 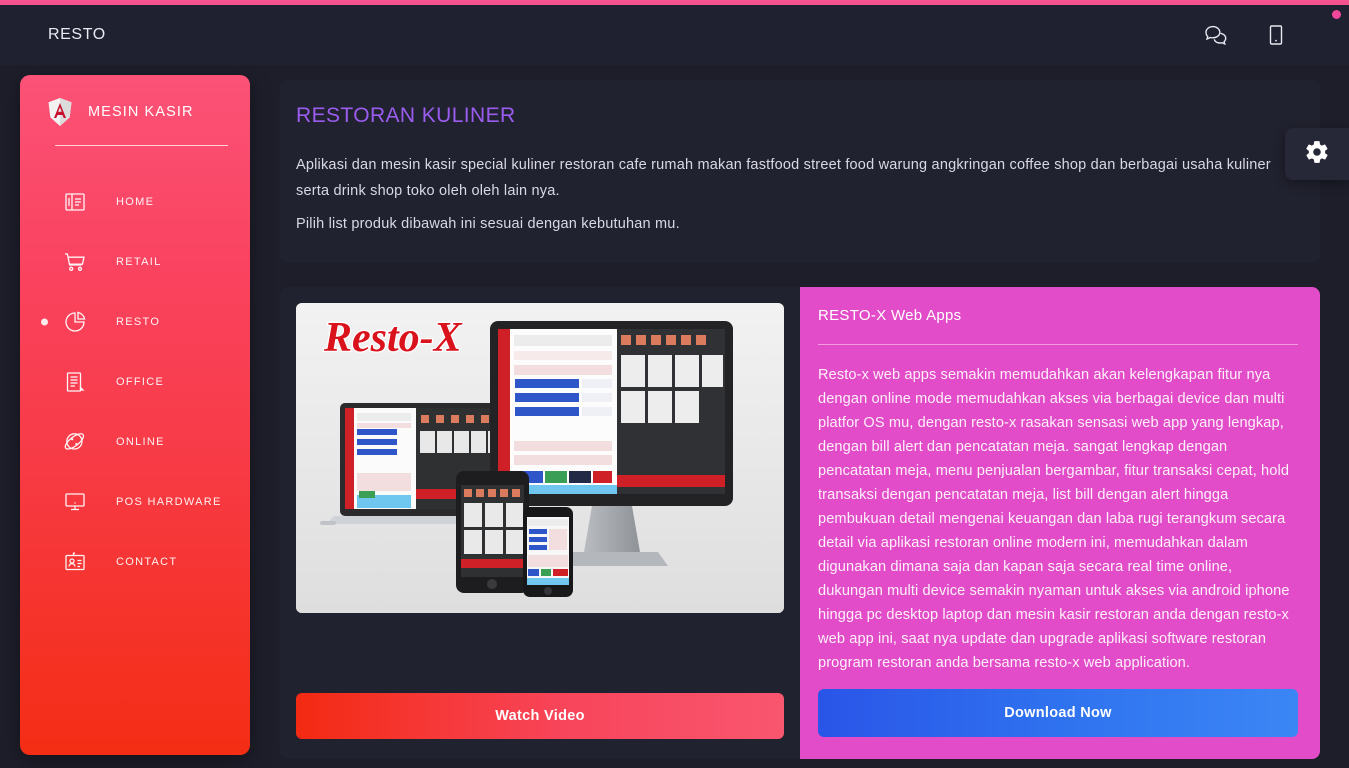 I want to click on sidebar-item-label: CONTACT, so click(x=147, y=562).